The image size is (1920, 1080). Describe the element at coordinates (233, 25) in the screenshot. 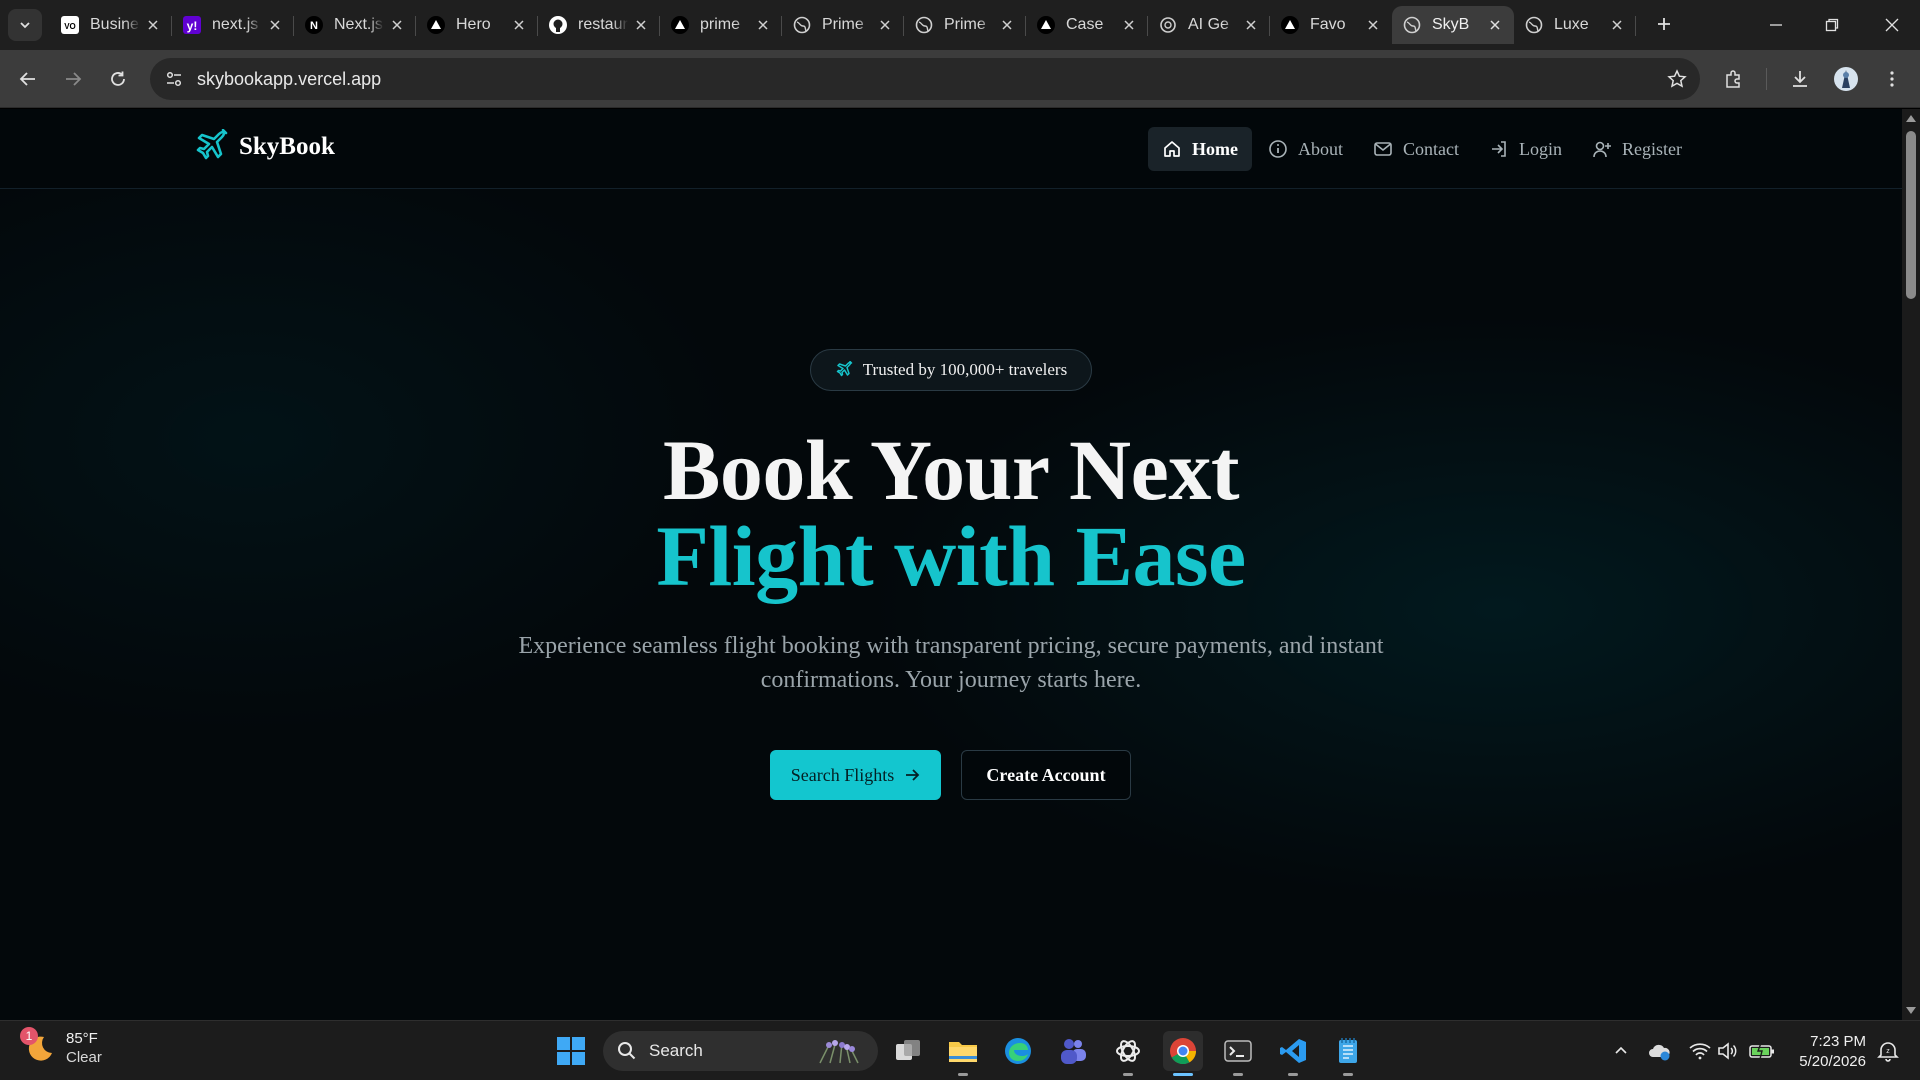

I see `browser-tab: y! next.js` at that location.